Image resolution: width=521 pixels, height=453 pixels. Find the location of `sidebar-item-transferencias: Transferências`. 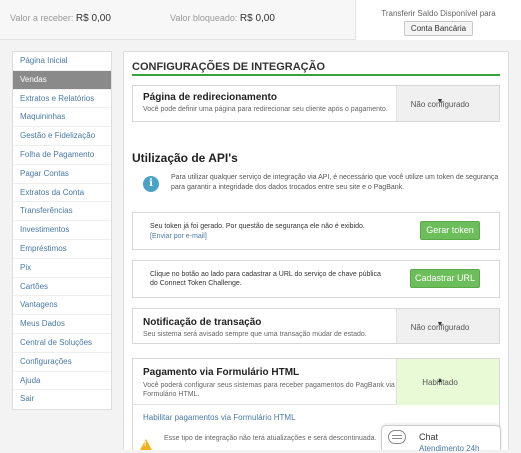

sidebar-item-transferencias: Transferências is located at coordinates (62, 212).